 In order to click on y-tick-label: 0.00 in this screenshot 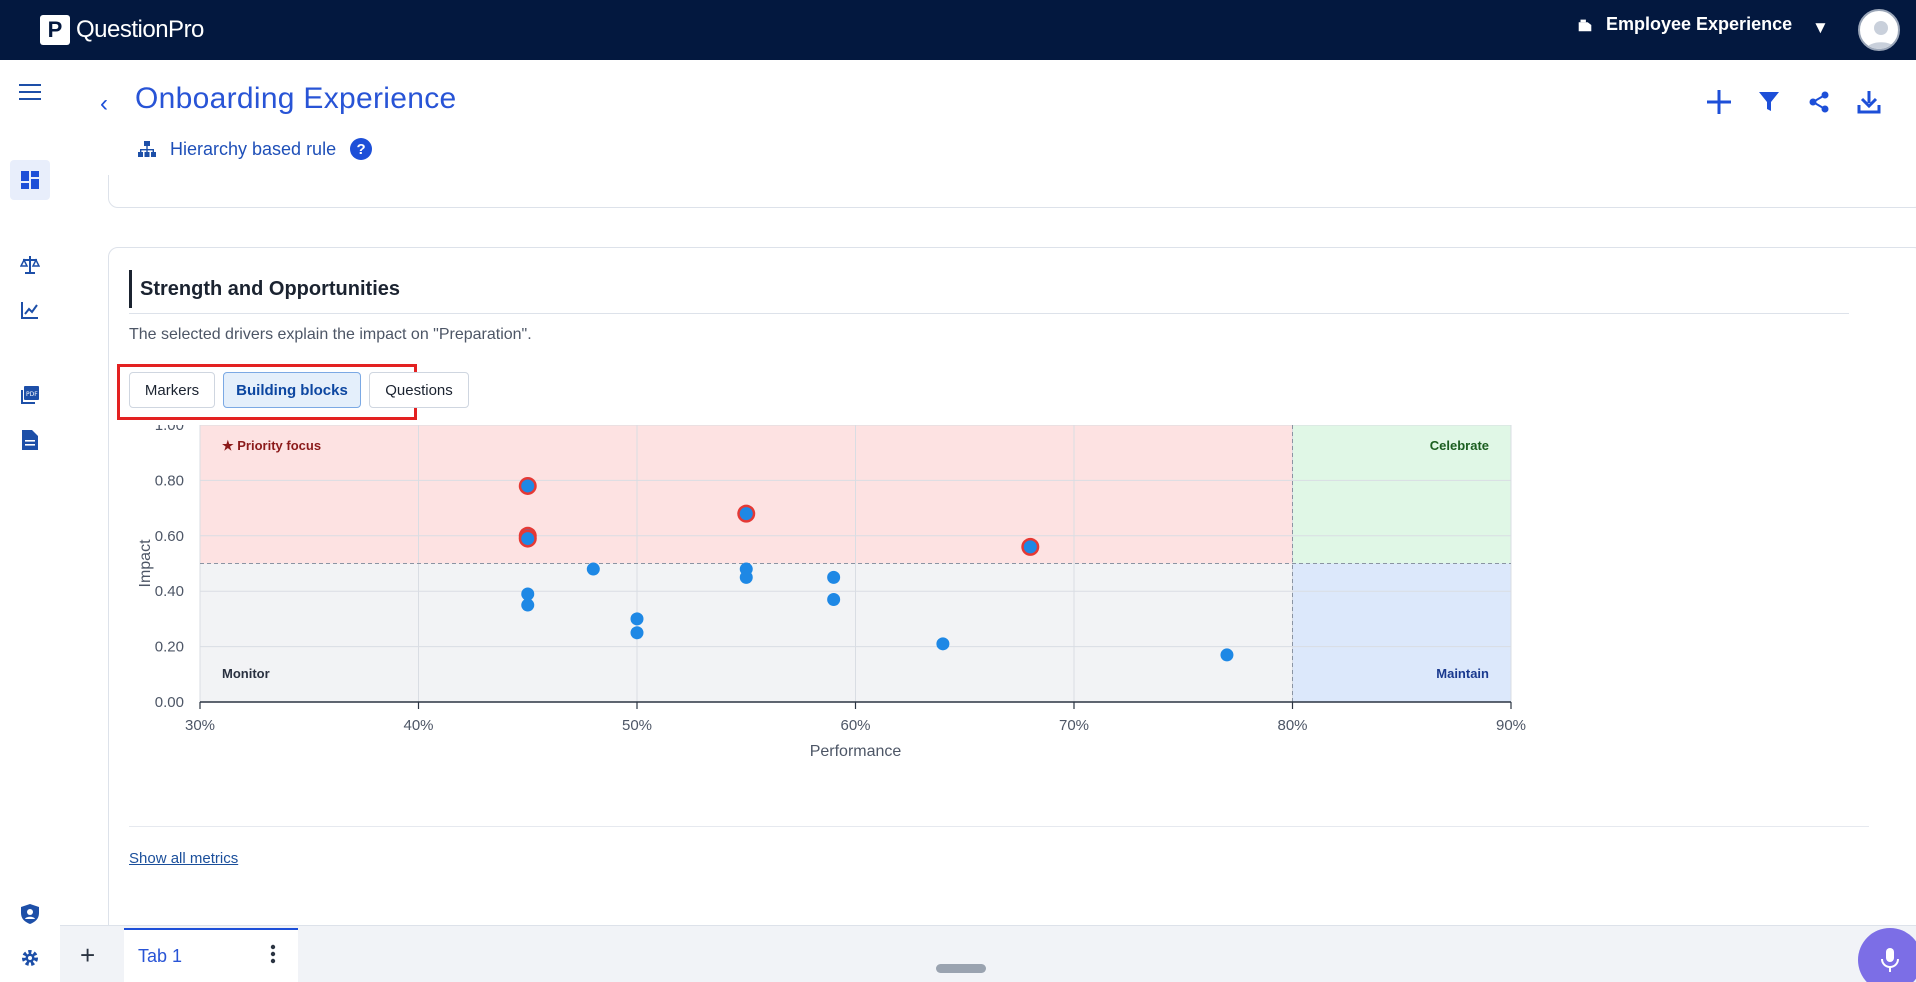, I will do `click(169, 702)`.